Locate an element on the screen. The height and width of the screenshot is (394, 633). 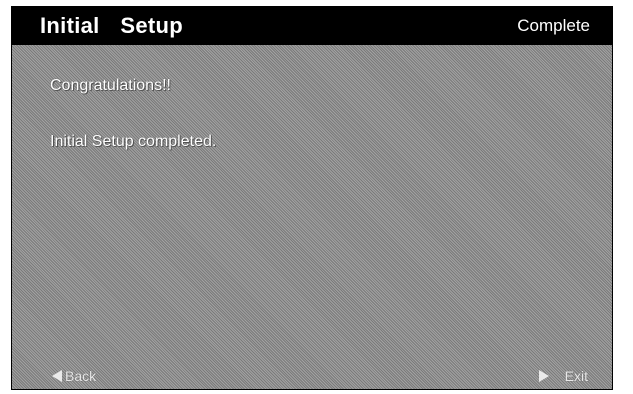
title-bar: Initial Setup Complete is located at coordinates (312, 26).